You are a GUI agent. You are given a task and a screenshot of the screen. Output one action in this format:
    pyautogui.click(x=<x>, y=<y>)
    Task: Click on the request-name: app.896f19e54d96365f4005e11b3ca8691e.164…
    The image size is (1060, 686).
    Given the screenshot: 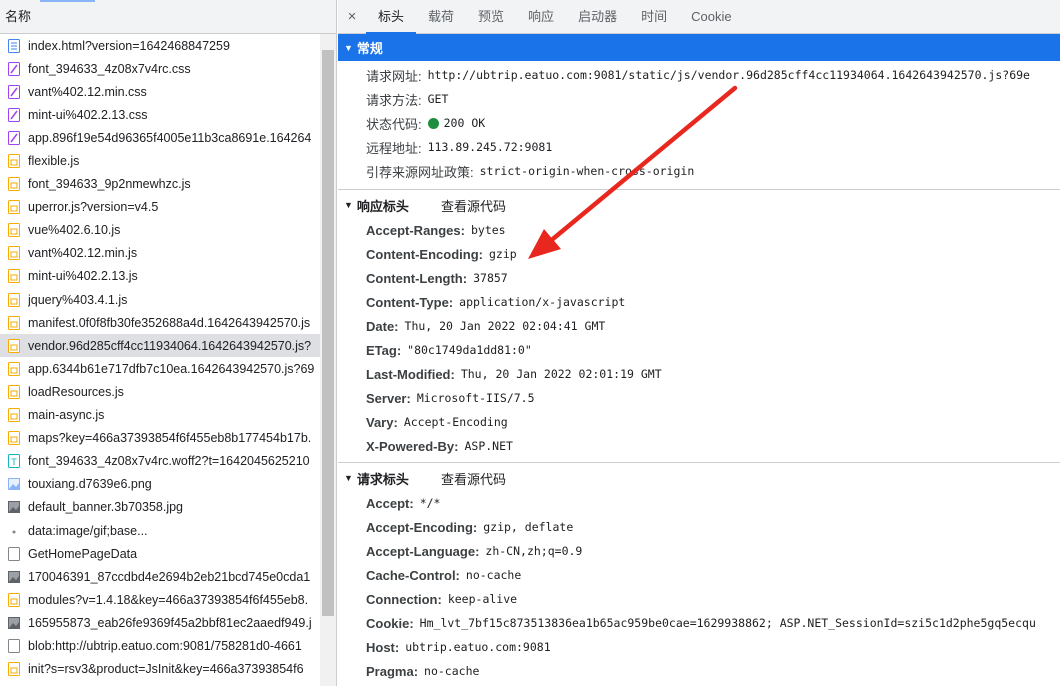 What is the action you would take?
    pyautogui.click(x=170, y=137)
    